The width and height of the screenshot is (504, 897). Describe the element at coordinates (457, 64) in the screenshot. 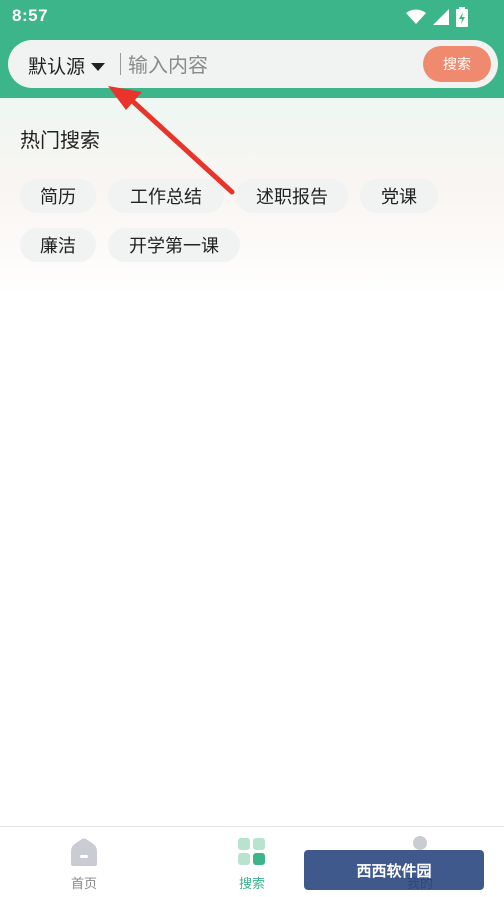

I see `search-button: 搜索` at that location.